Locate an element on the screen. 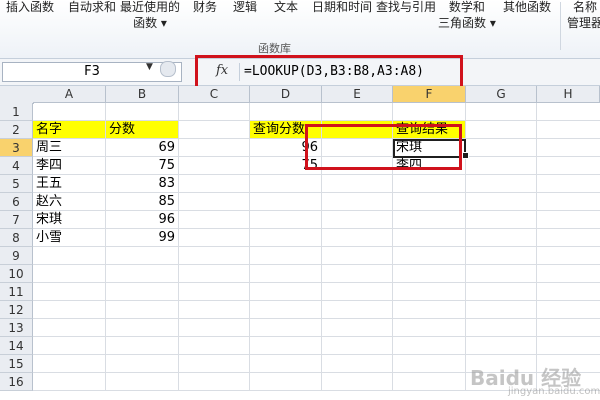  row-header: 1 is located at coordinates (16, 112).